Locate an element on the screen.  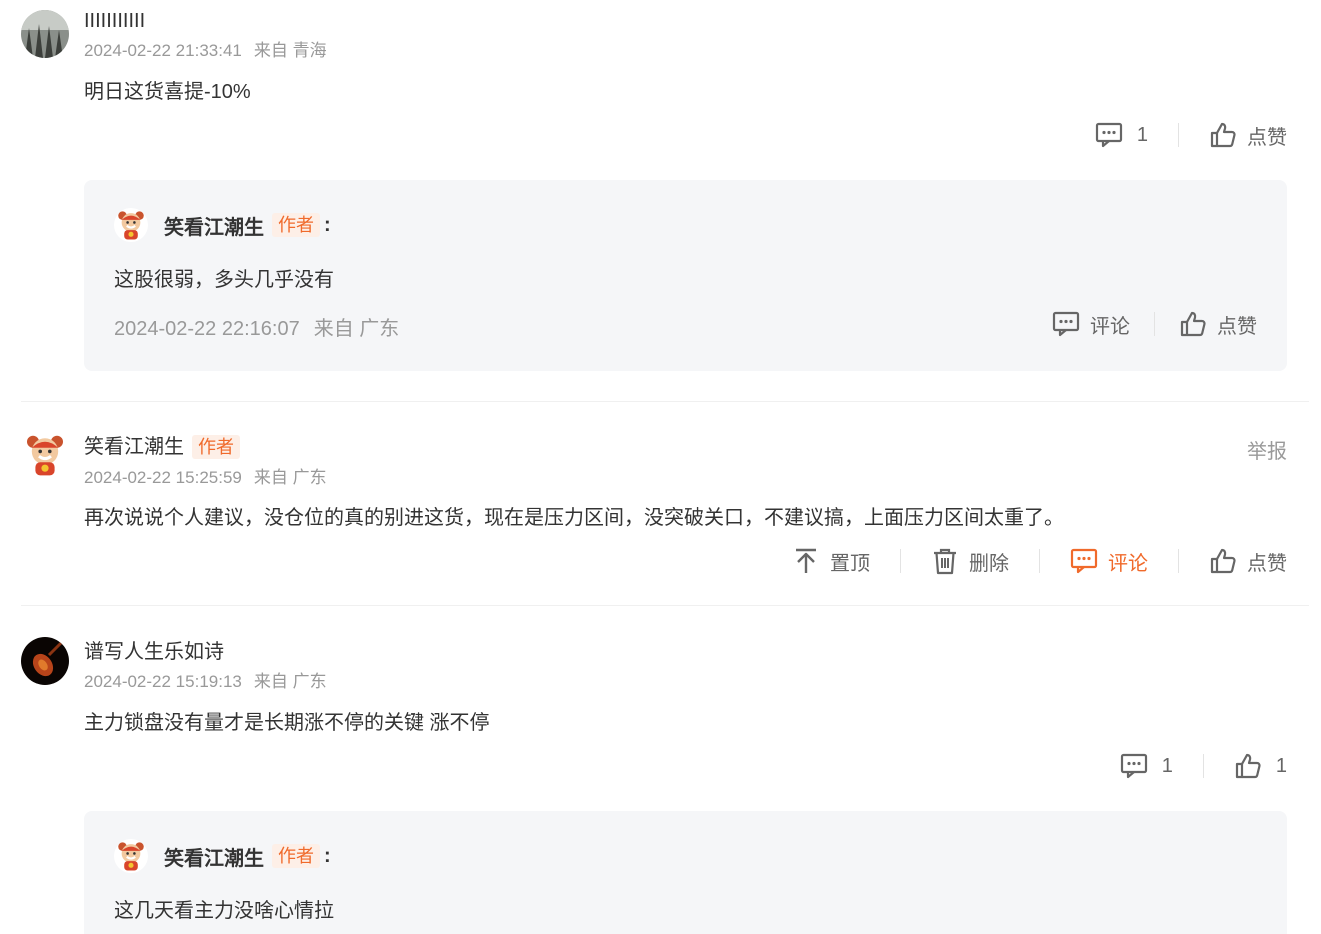
comment-meta: 2024-02-22 21:33:41 来自 青海 is located at coordinates (205, 51).